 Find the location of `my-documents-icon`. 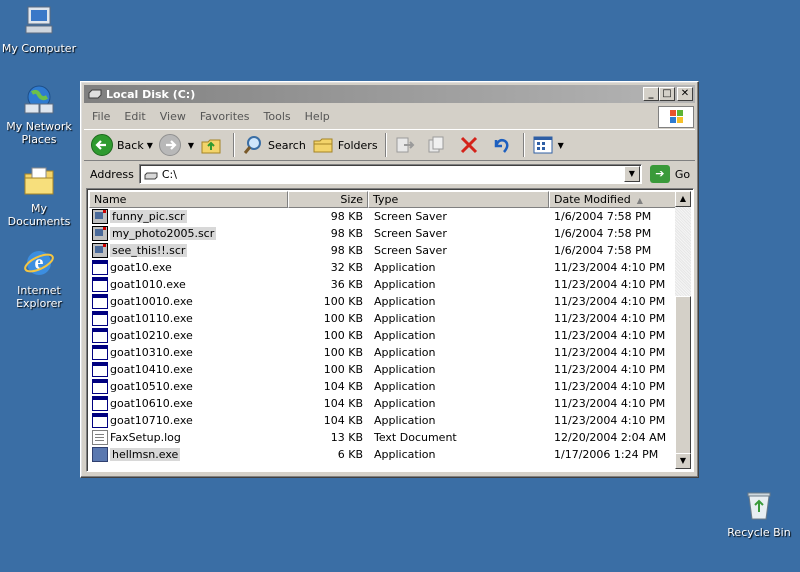

my-documents-icon is located at coordinates (39, 181).